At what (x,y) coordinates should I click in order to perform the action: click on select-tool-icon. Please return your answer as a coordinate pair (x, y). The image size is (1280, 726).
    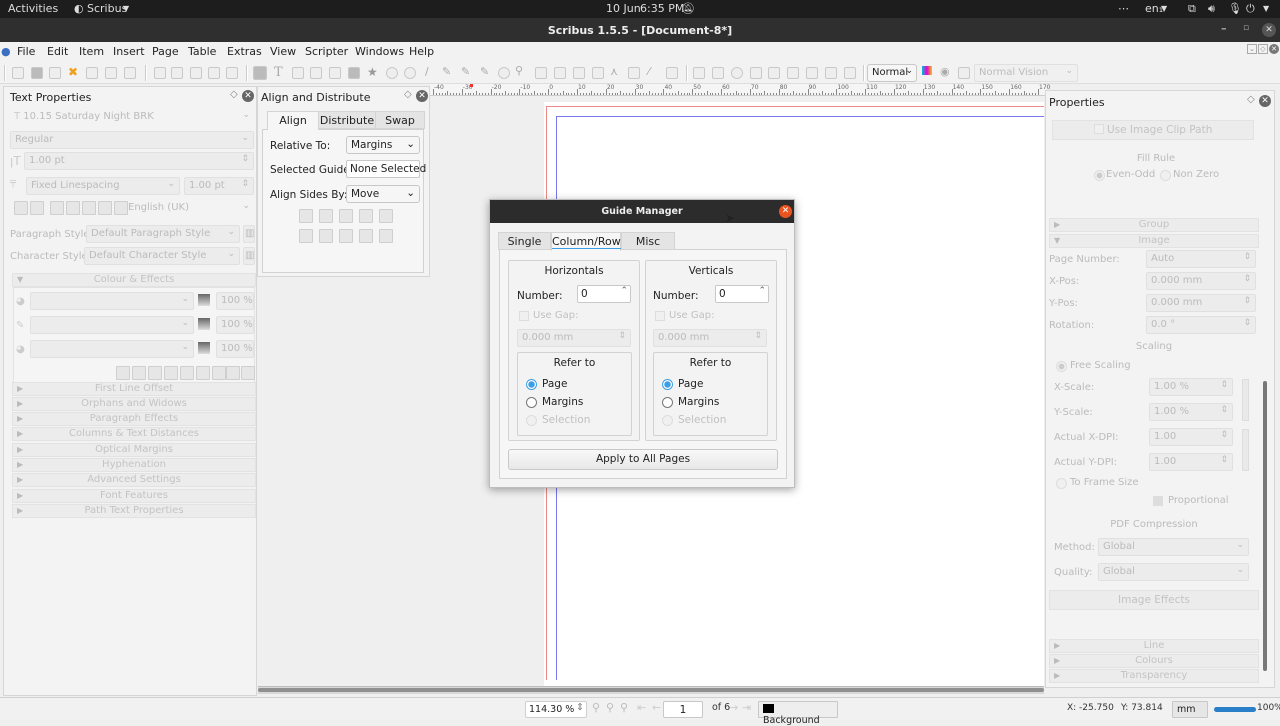
    Looking at the image, I should click on (260, 73).